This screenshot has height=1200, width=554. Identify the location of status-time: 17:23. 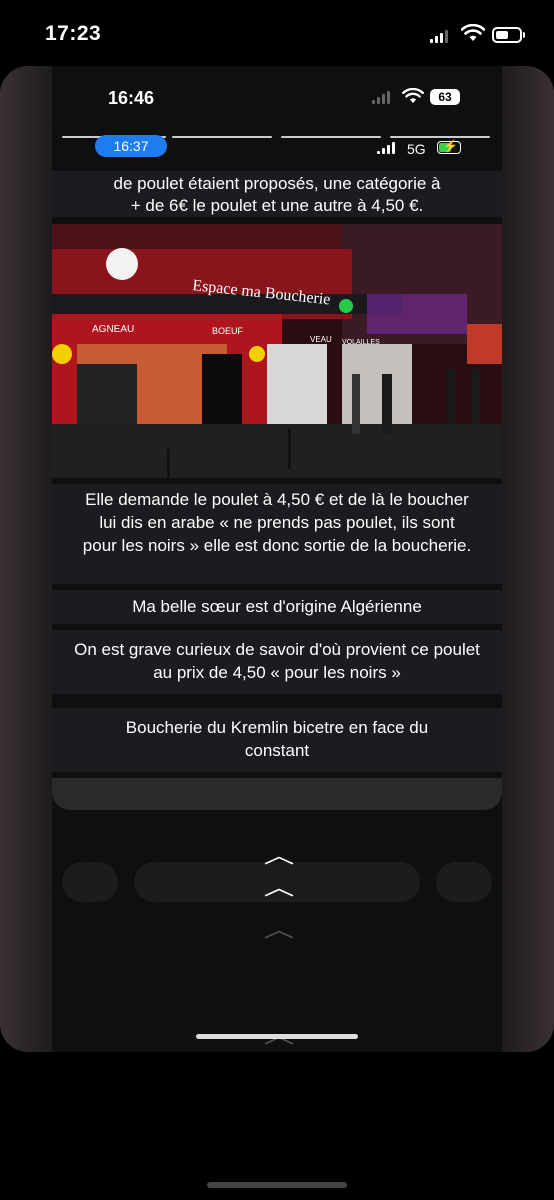
(73, 33).